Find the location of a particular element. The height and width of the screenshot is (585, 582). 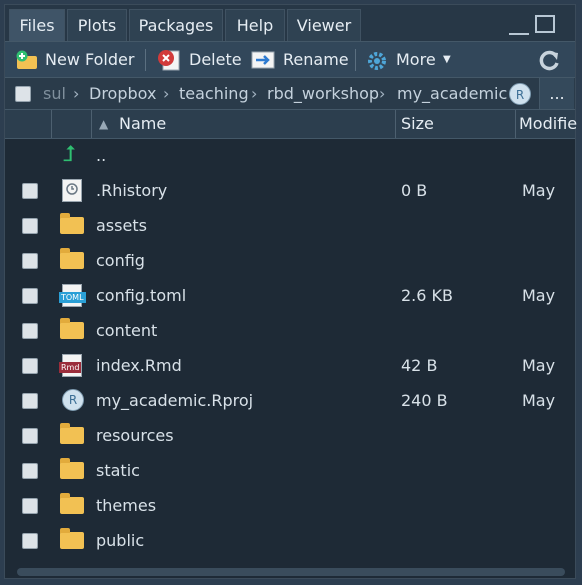

file-name: index.Rmd is located at coordinates (139, 365).